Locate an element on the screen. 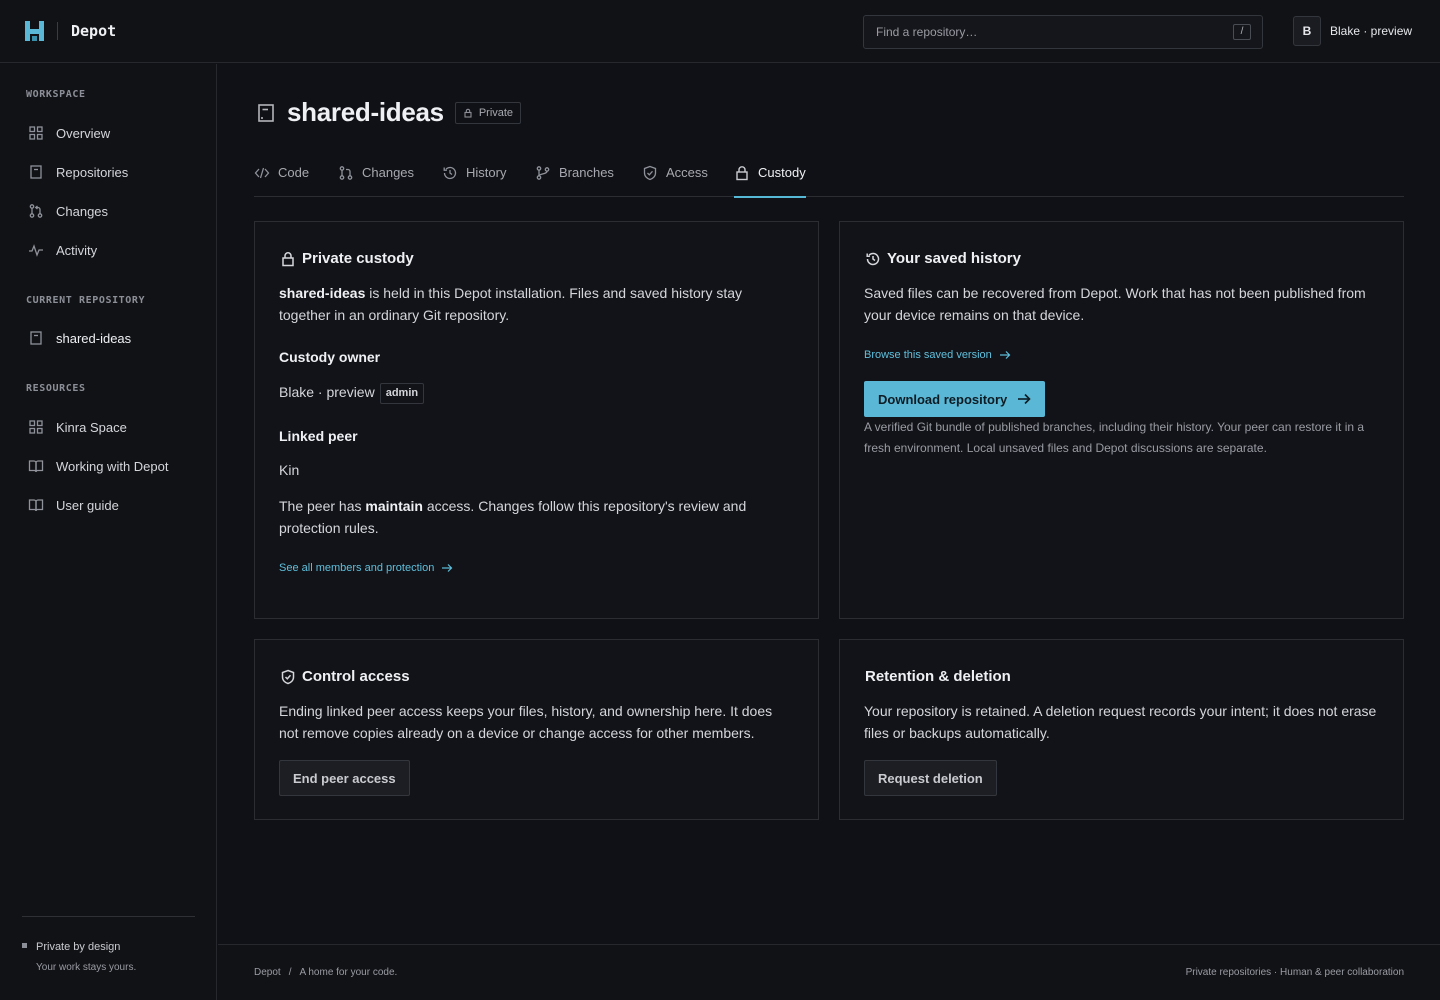 Image resolution: width=1440 pixels, height=1000 pixels. browse-saved-version-link: Browse this saved version is located at coordinates (937, 355).